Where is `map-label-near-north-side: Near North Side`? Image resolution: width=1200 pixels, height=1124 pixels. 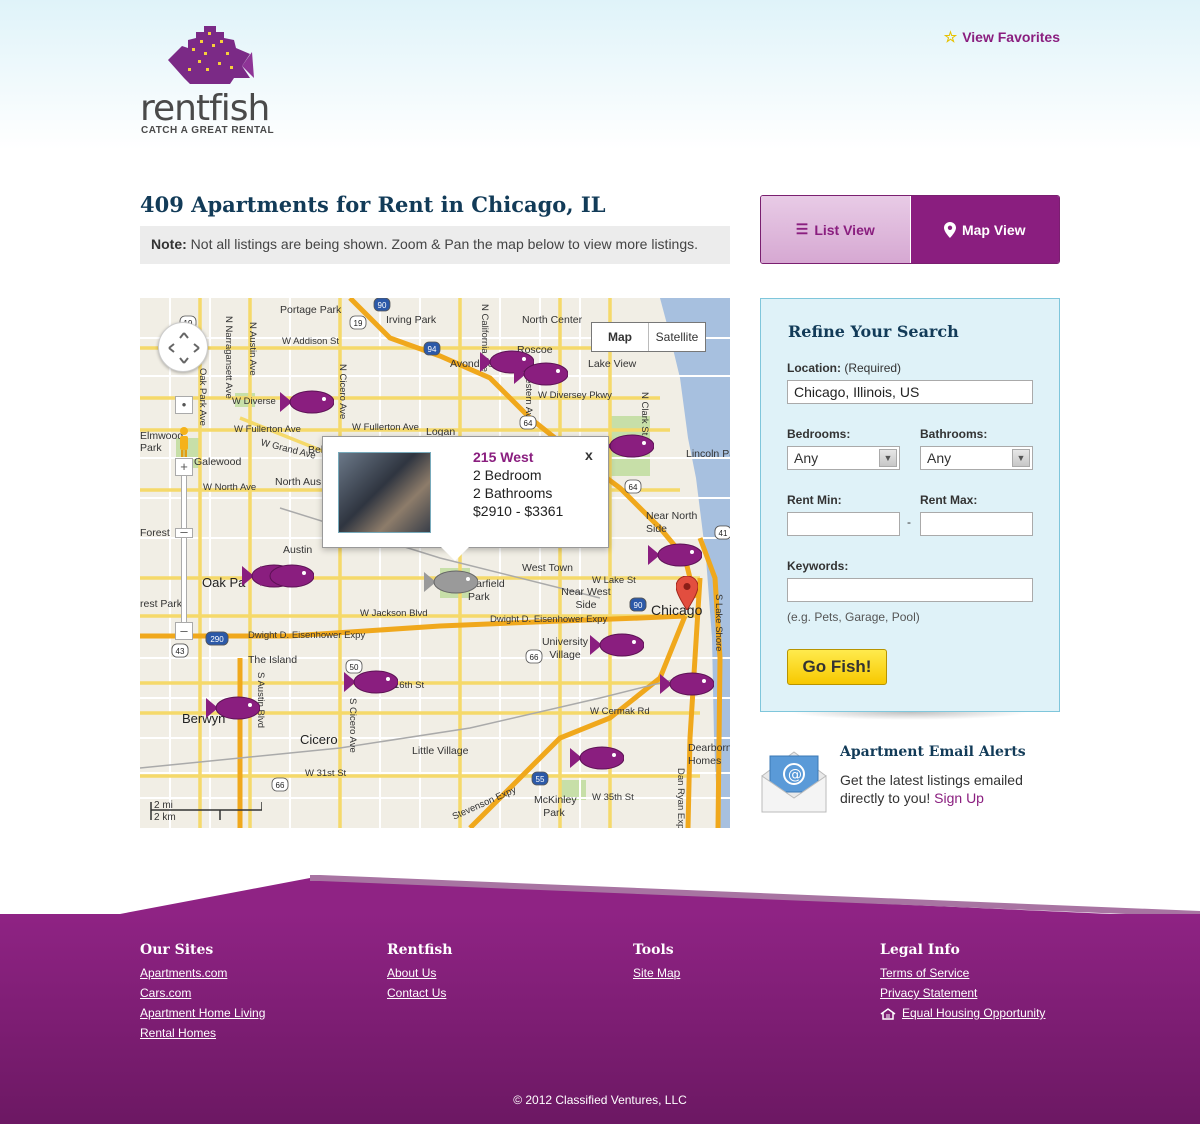
map-label-near-north-side: Near North Side is located at coordinates (672, 522).